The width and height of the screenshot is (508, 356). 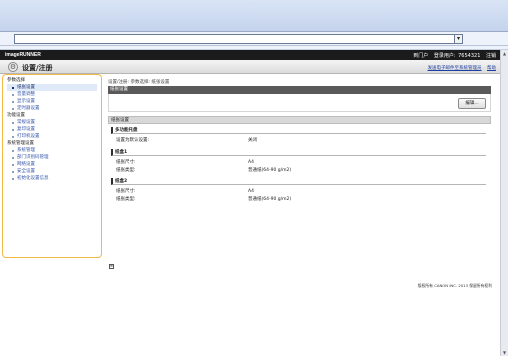 I want to click on kv-key: 设置为默认设置:, so click(x=133, y=140).